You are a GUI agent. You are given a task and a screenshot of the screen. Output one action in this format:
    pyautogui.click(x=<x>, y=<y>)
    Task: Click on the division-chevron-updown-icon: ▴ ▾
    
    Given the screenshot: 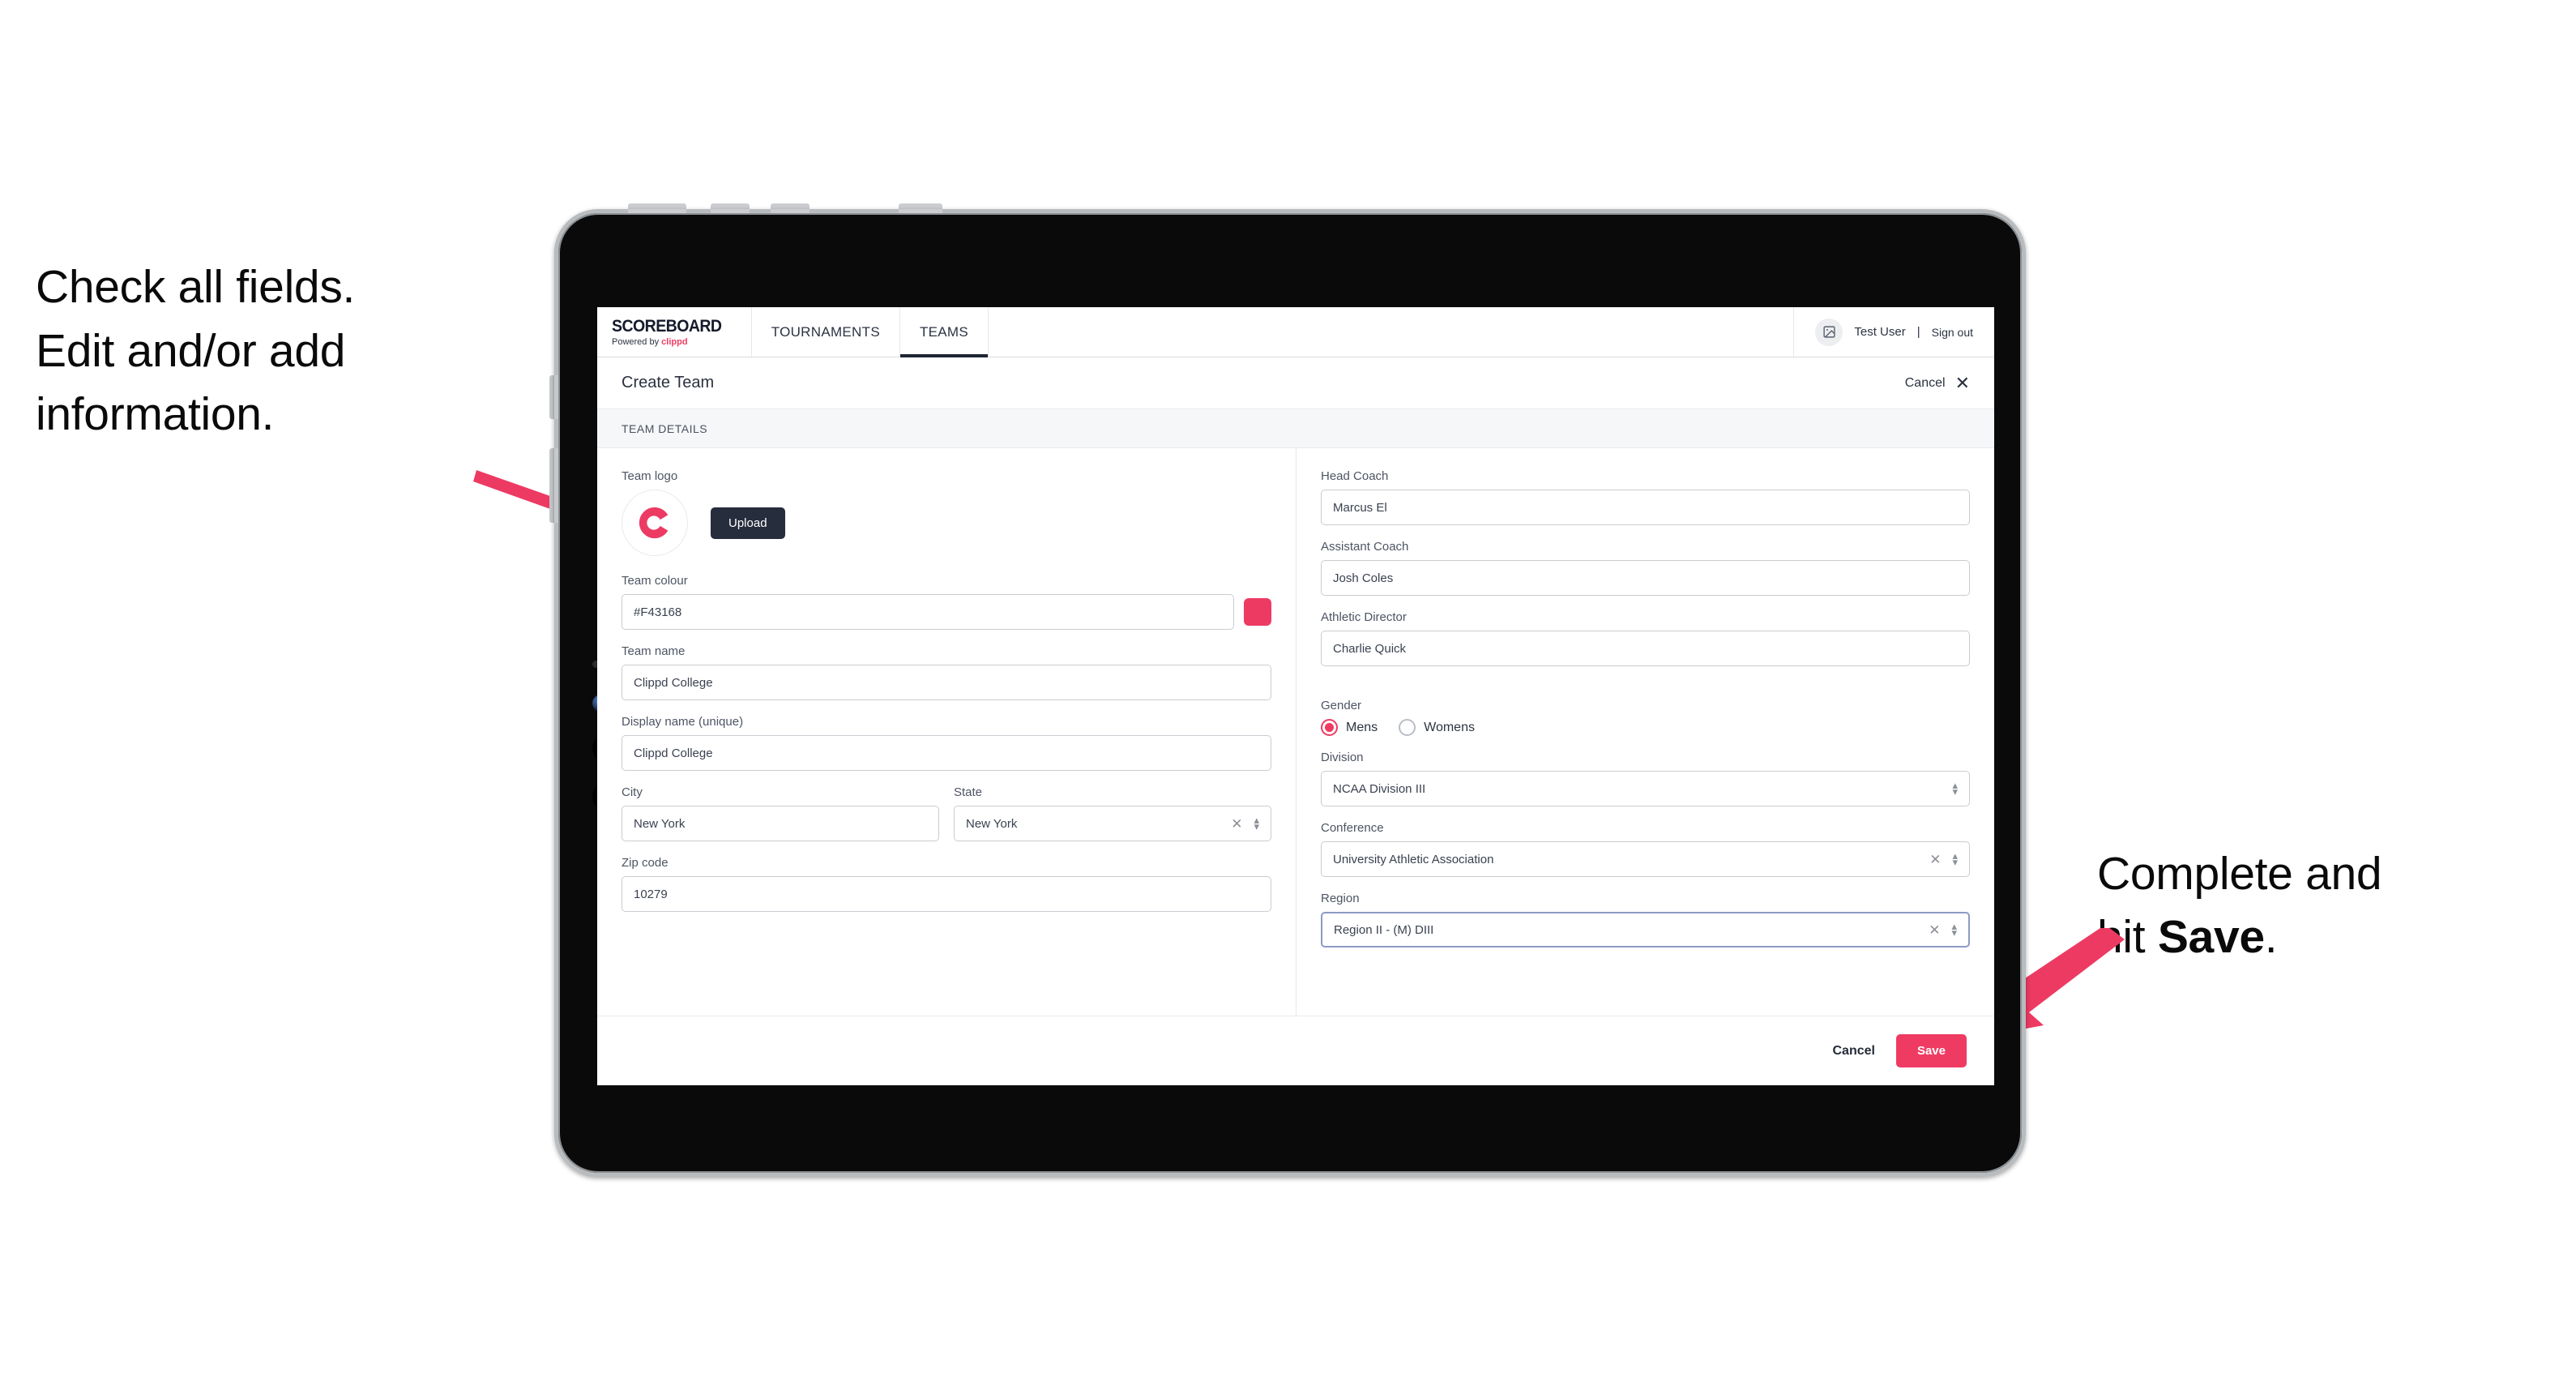 What is the action you would take?
    pyautogui.click(x=1955, y=788)
    